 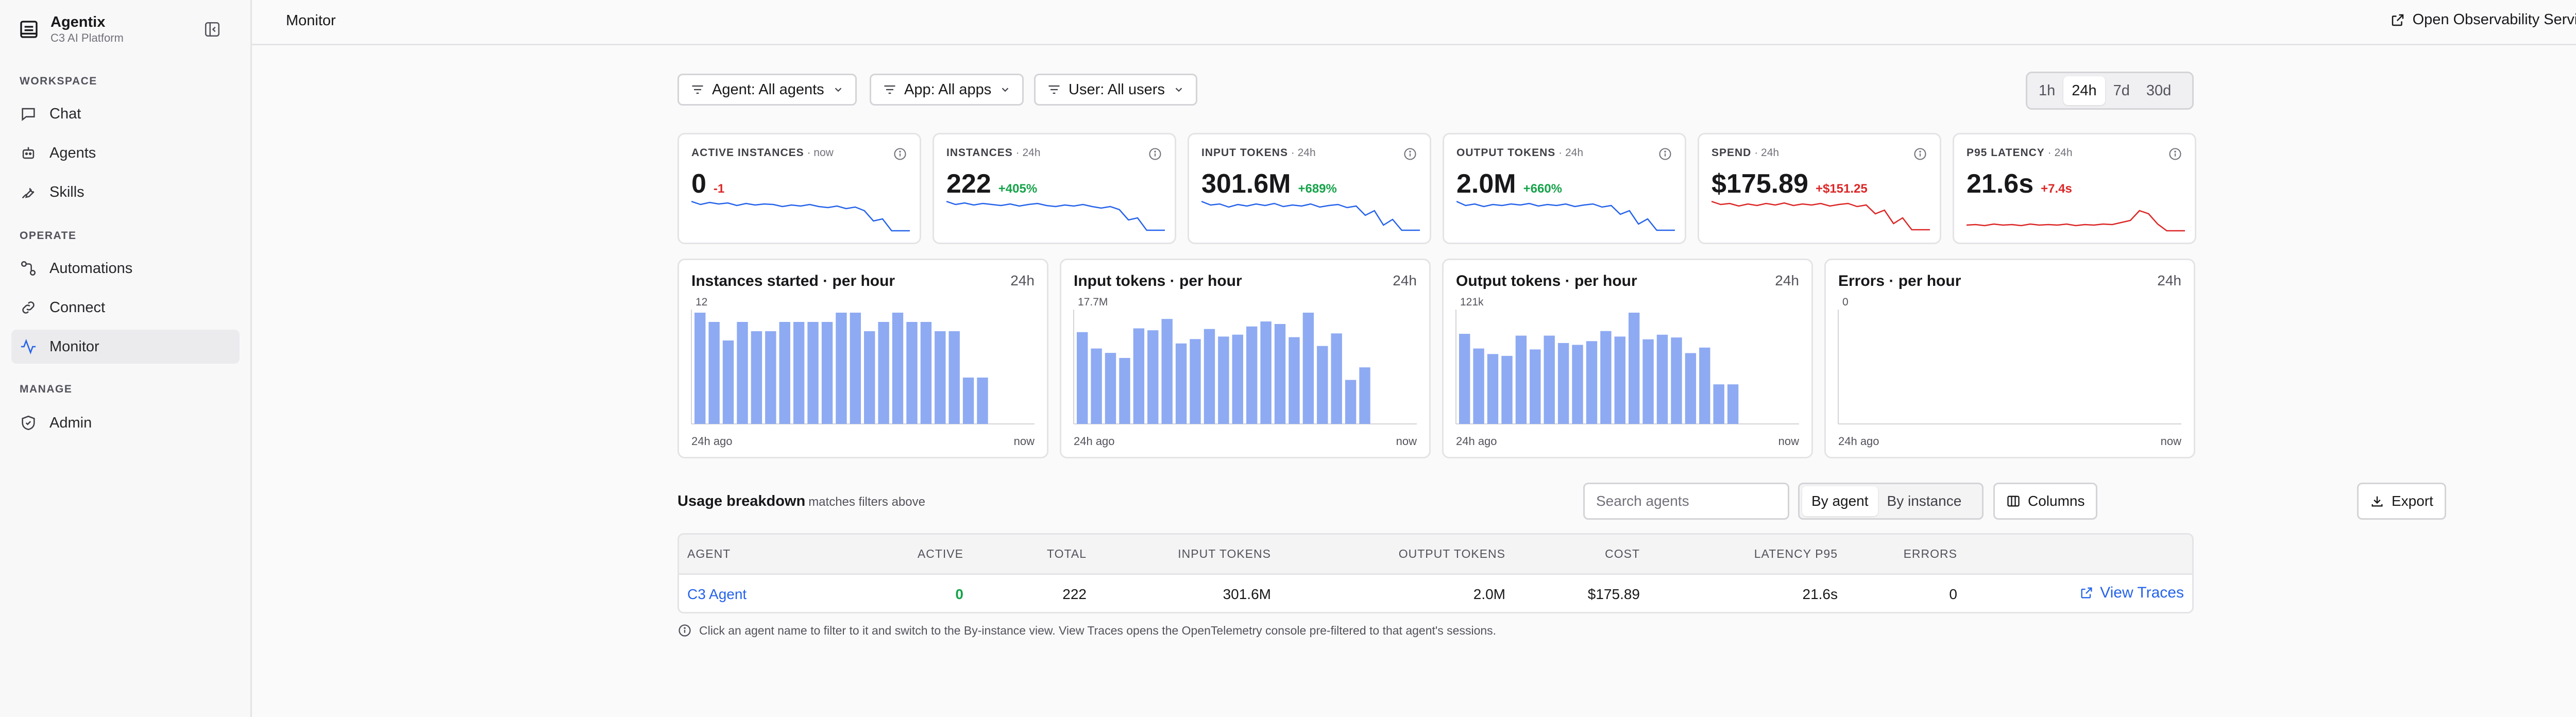 What do you see at coordinates (709, 554) in the screenshot?
I see `column-header-agent: AGENT` at bounding box center [709, 554].